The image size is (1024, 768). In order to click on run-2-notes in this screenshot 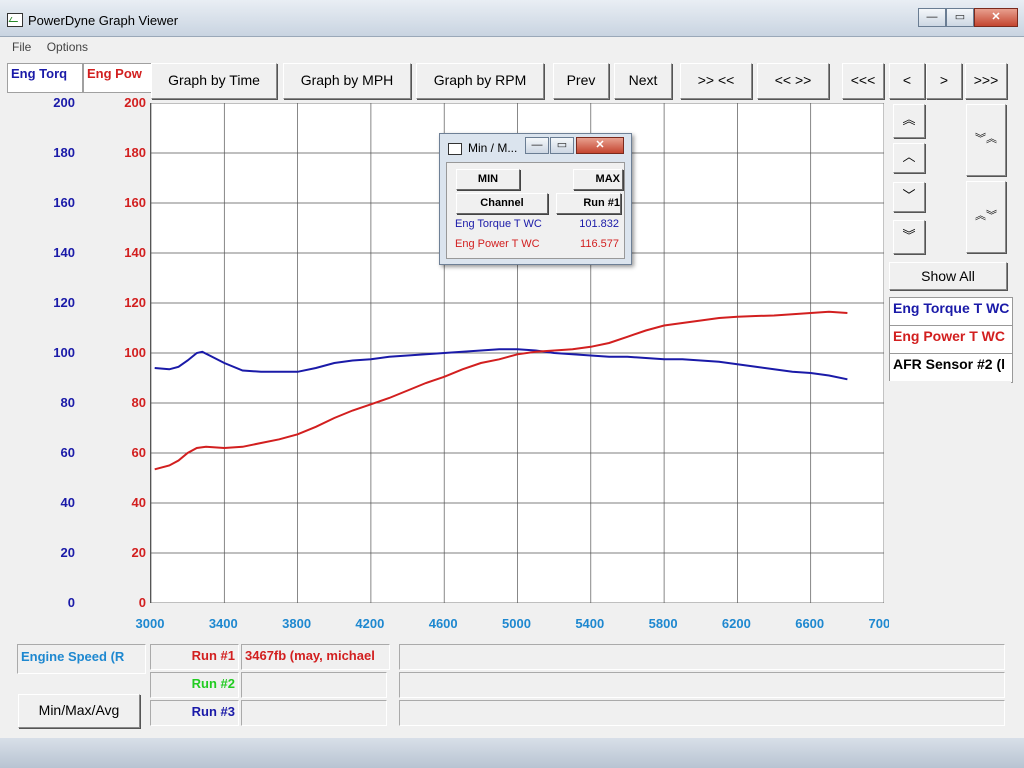, I will do `click(702, 685)`.